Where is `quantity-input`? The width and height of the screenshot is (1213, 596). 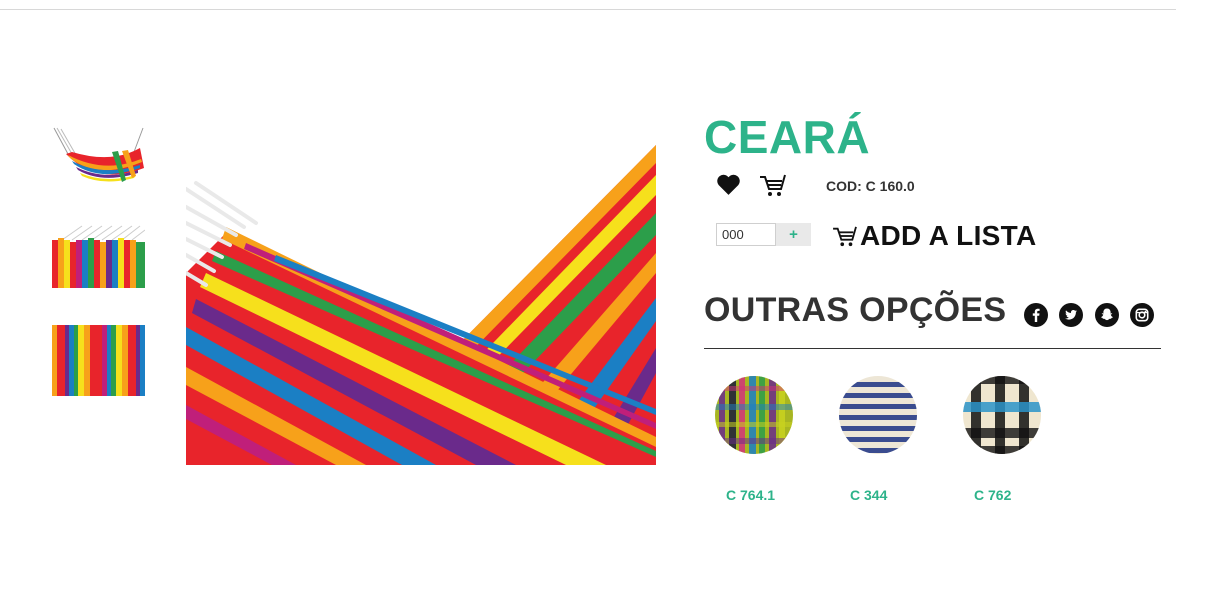 quantity-input is located at coordinates (746, 234).